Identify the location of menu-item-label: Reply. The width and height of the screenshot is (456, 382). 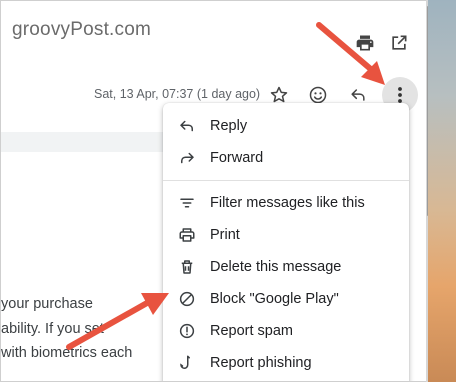
(229, 126).